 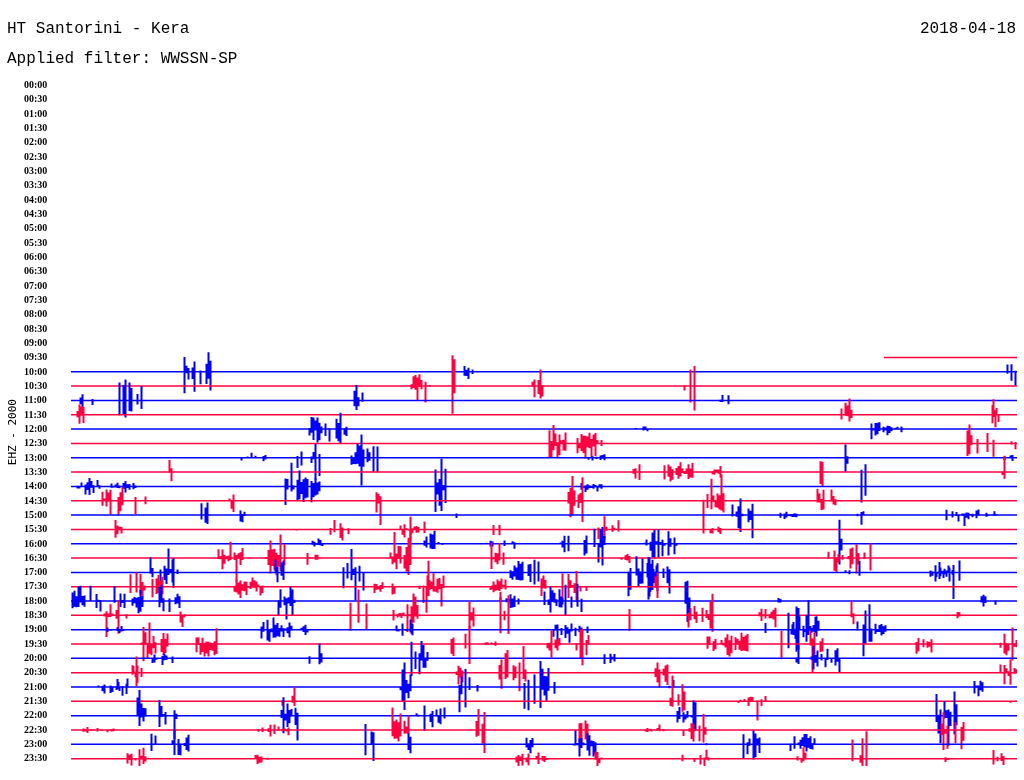 I want to click on time-label: 14:00, so click(x=36, y=486).